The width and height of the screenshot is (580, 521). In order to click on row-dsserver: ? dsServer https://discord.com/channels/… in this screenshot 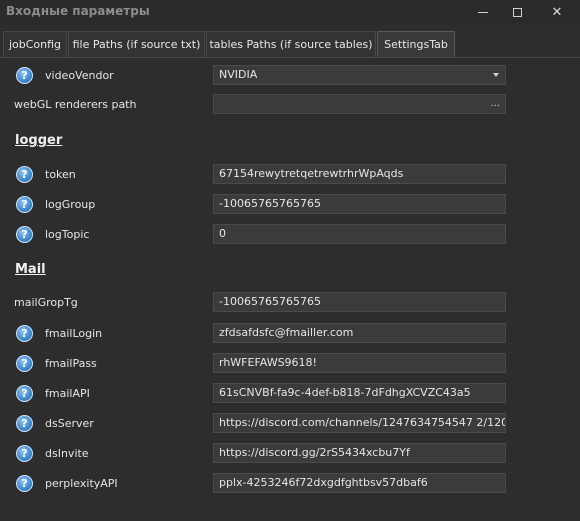, I will do `click(290, 424)`.